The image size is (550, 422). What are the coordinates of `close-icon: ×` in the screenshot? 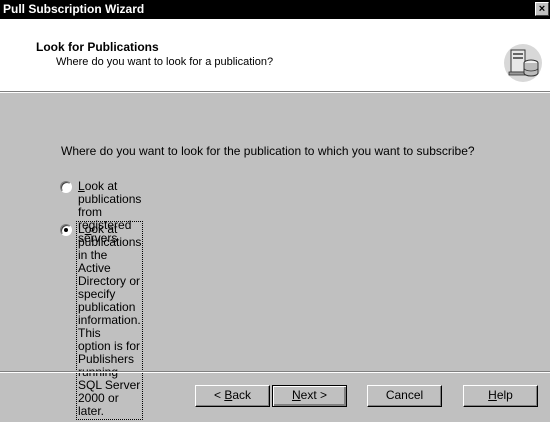 It's located at (542, 9).